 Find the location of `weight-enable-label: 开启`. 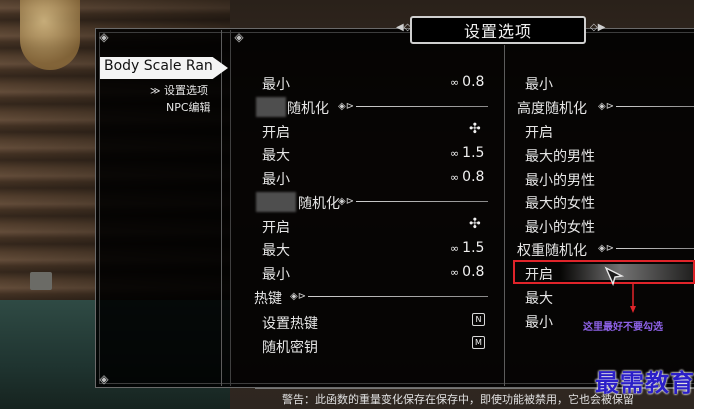

weight-enable-label: 开启 is located at coordinates (539, 274).